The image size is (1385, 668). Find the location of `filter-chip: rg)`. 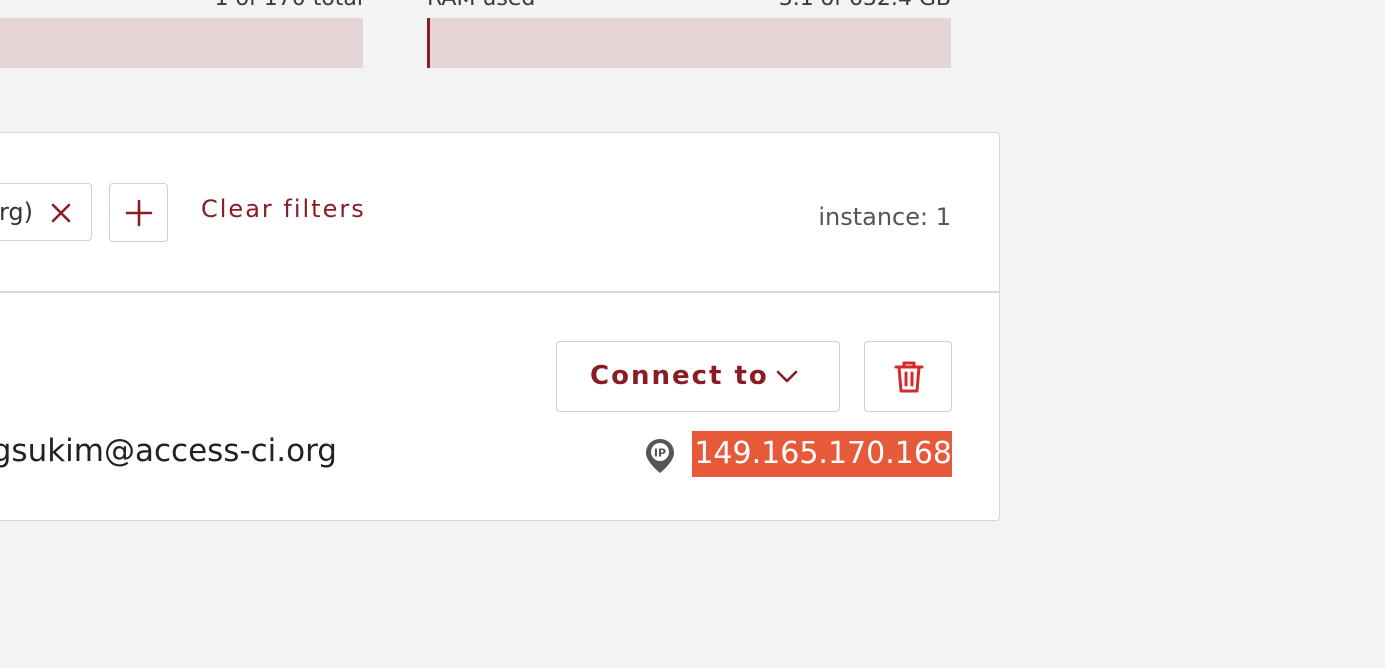

filter-chip: rg) is located at coordinates (46, 212).